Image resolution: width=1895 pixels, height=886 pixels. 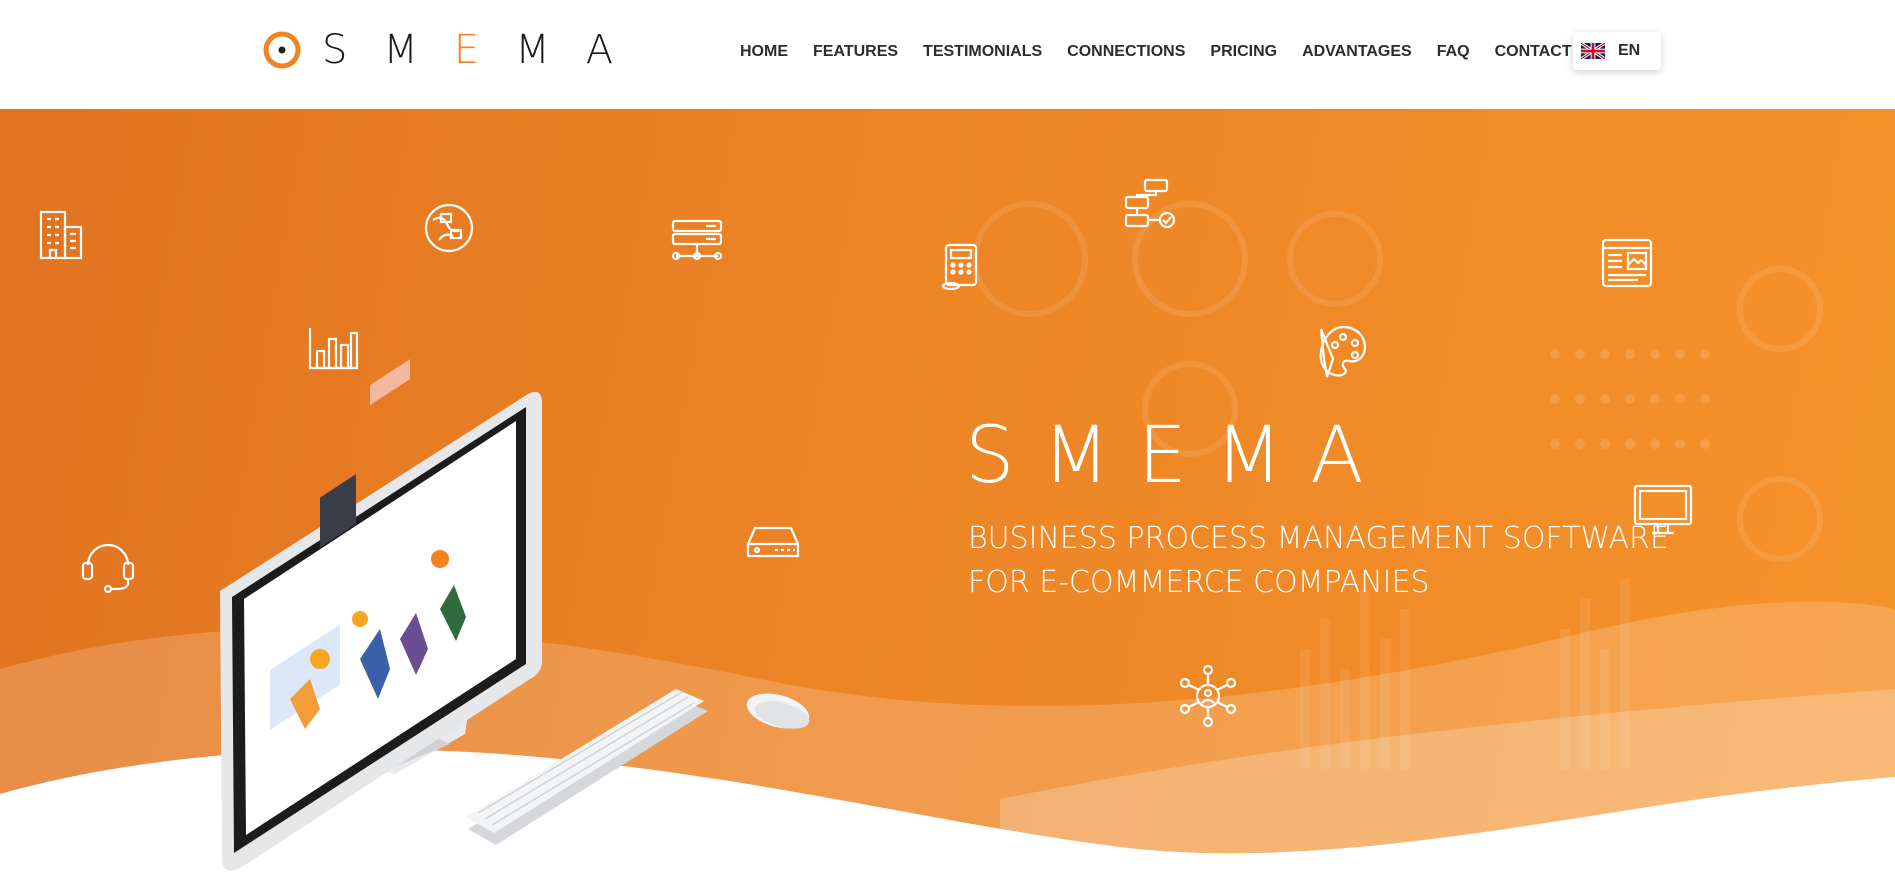 I want to click on nav-advantages: ADVANTAGES, so click(x=1357, y=52).